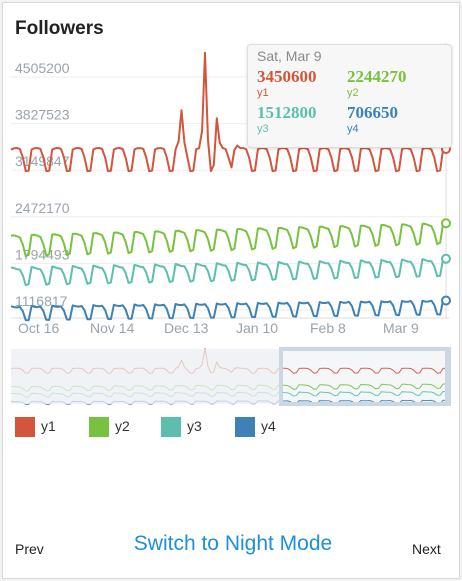 Image resolution: width=462 pixels, height=581 pixels. I want to click on x-tick-label: Oct 16, so click(38, 328).